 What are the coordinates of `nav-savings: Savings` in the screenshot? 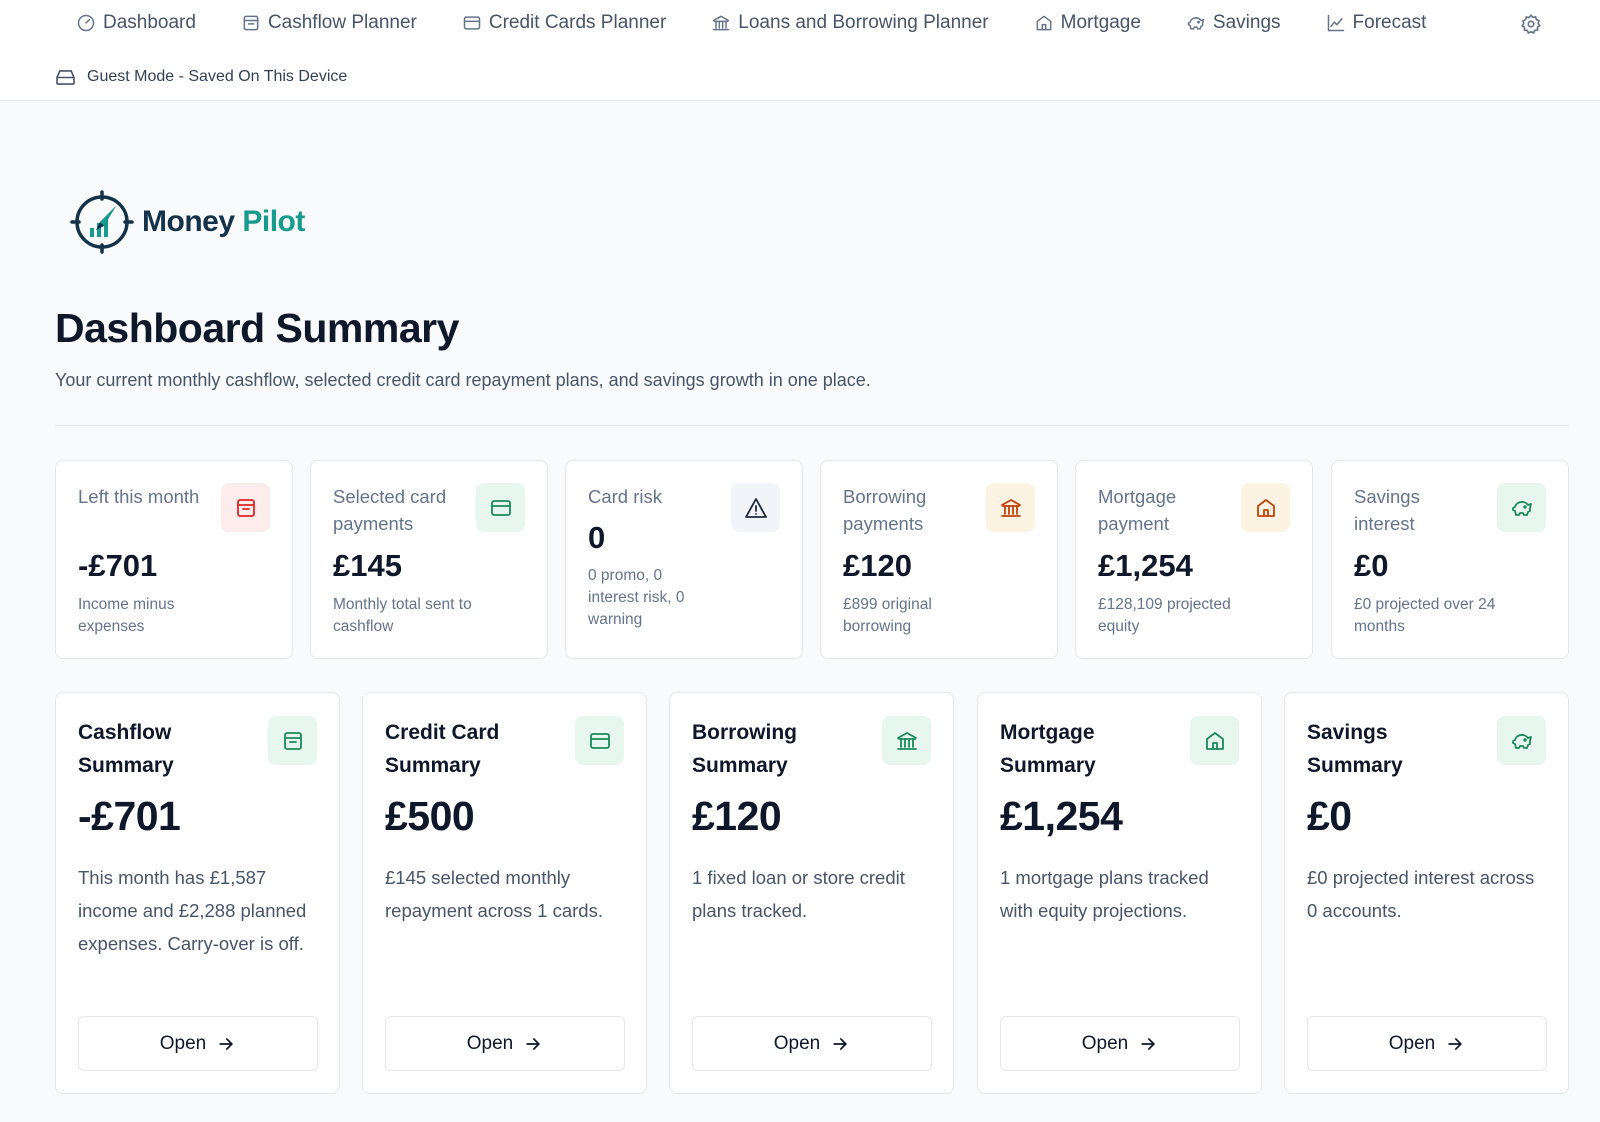 It's located at (1233, 23).